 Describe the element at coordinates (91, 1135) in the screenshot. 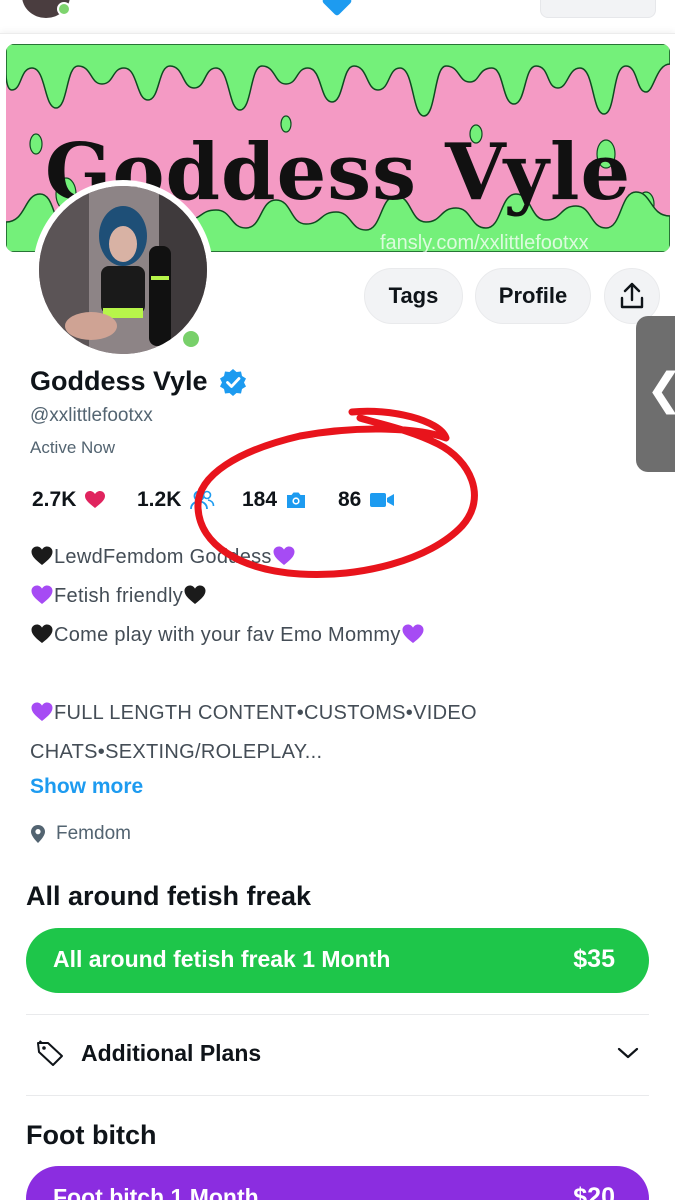

I see `foot-tier-heading: Foot bitch` at that location.